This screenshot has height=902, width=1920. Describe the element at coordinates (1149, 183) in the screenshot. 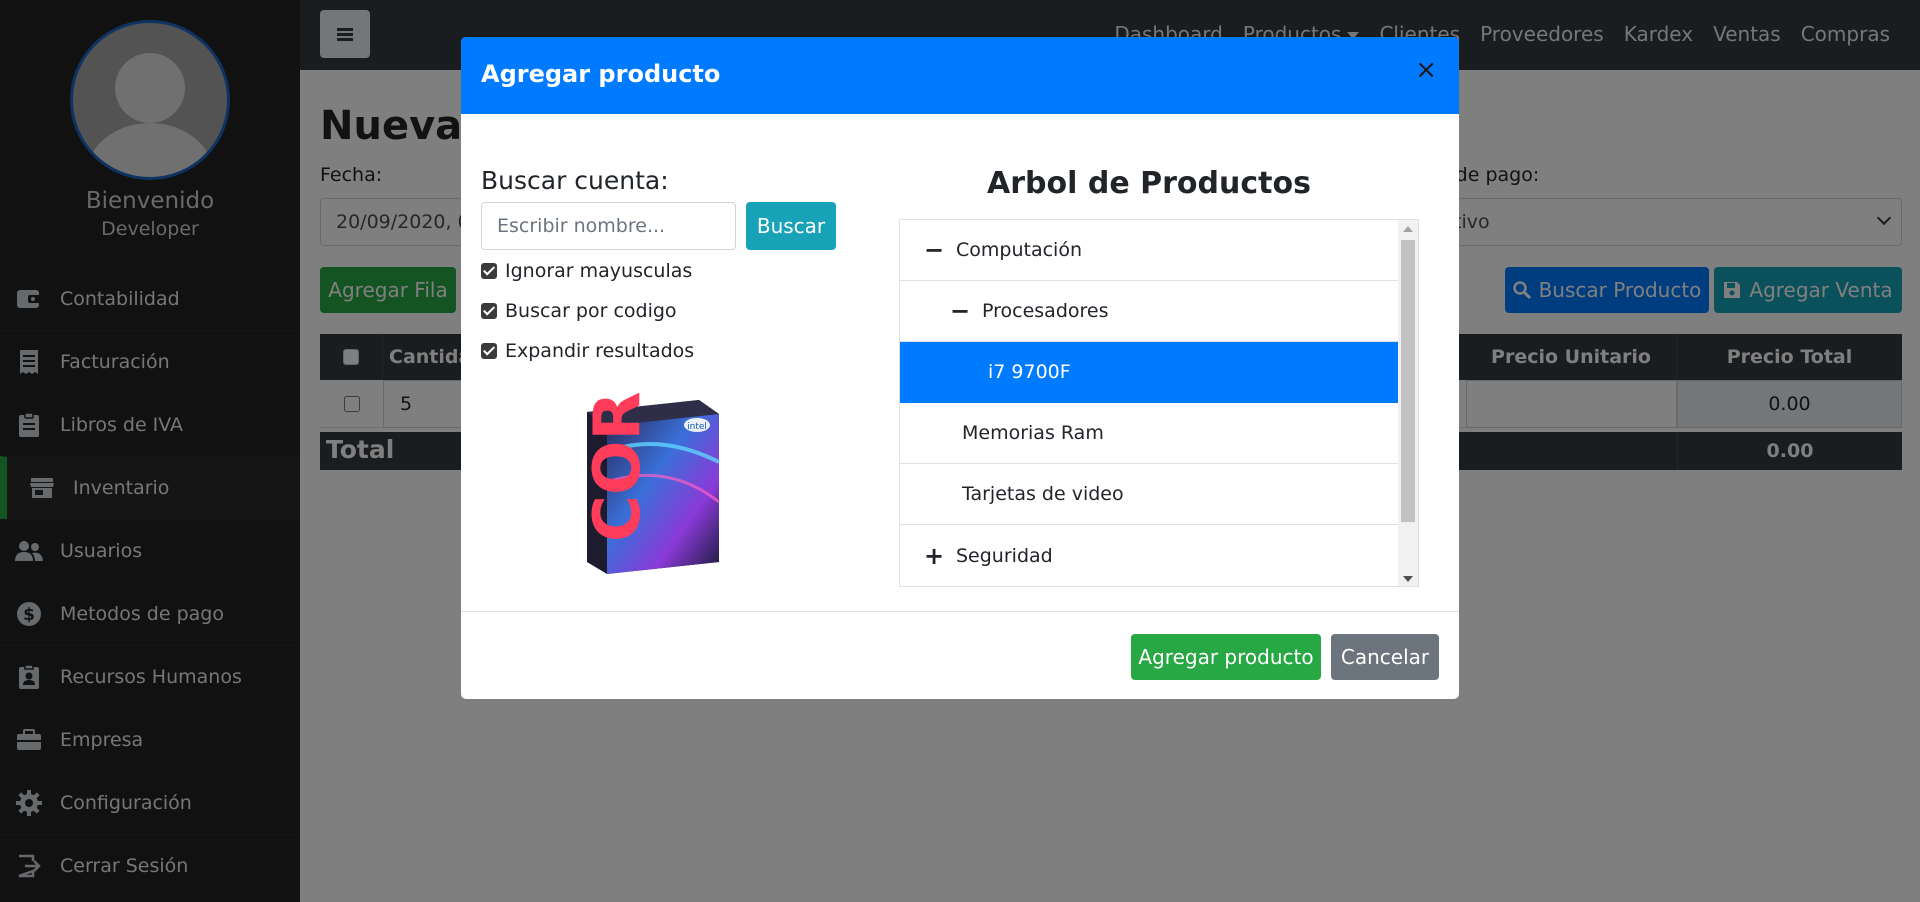

I see `tree-title: Arbol de Productos` at that location.